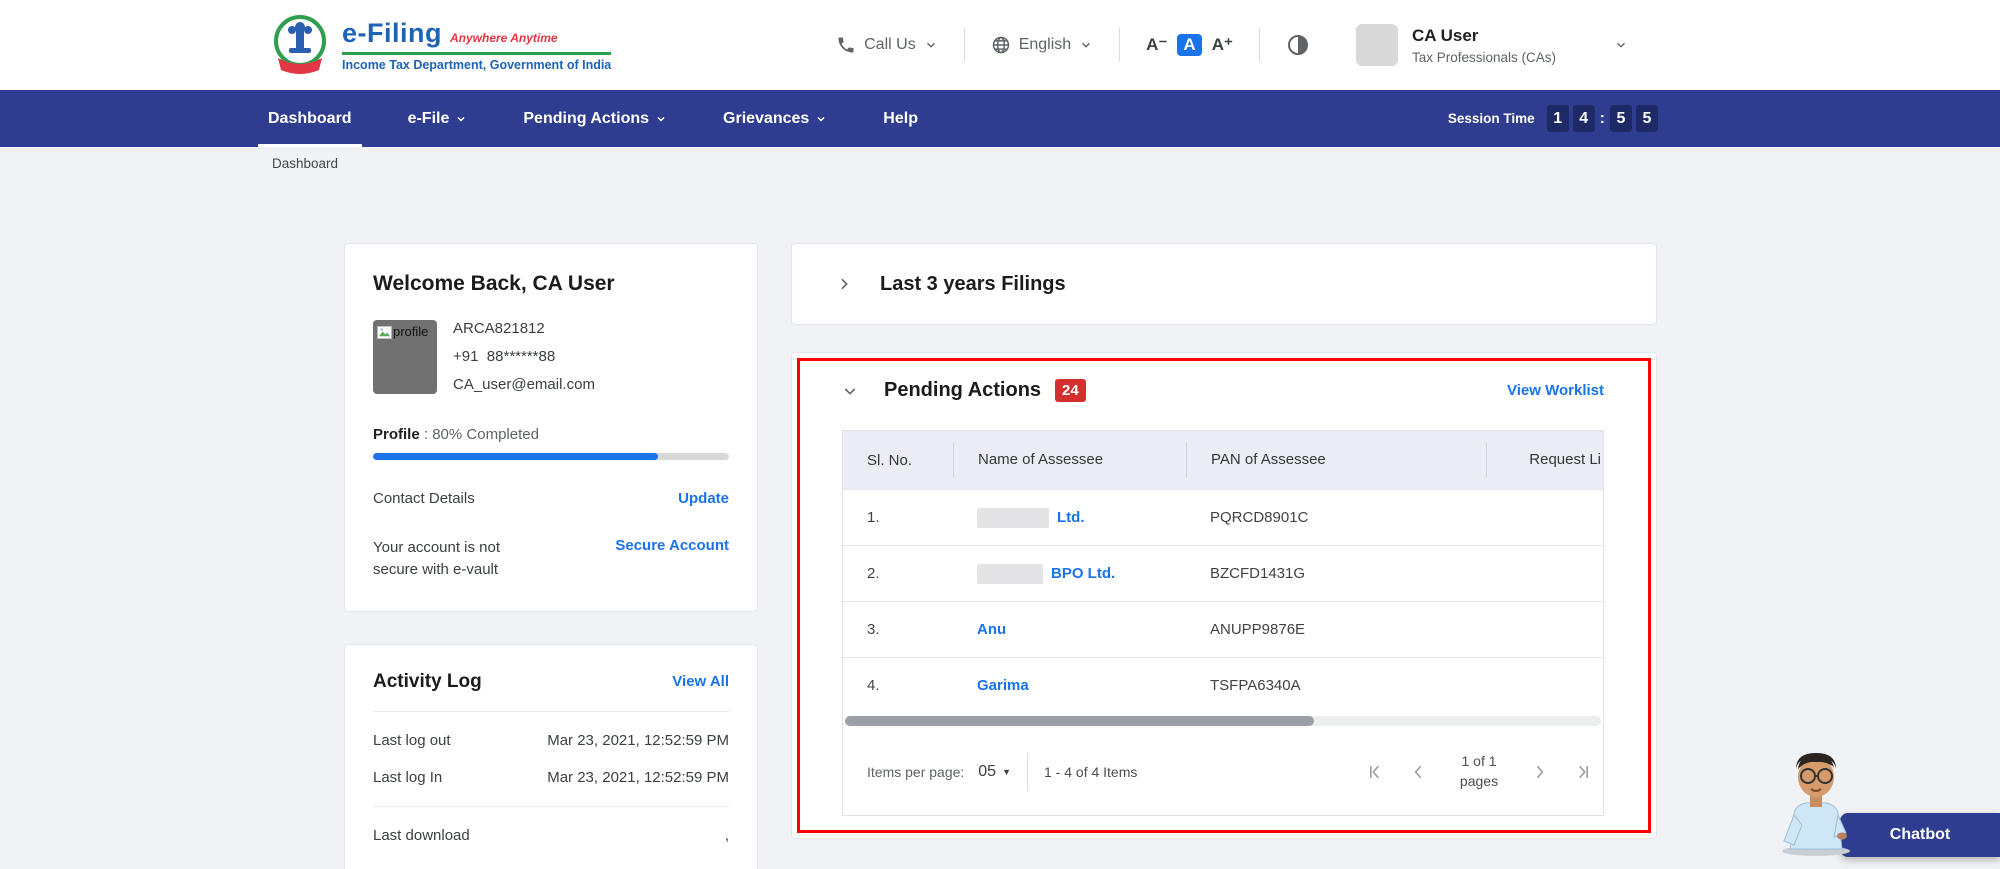 This screenshot has height=869, width=2000. I want to click on activity-label: Last log out, so click(412, 740).